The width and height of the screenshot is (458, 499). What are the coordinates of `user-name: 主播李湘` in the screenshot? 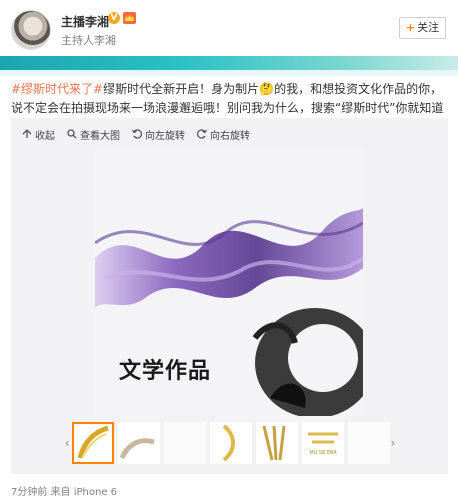 It's located at (85, 21).